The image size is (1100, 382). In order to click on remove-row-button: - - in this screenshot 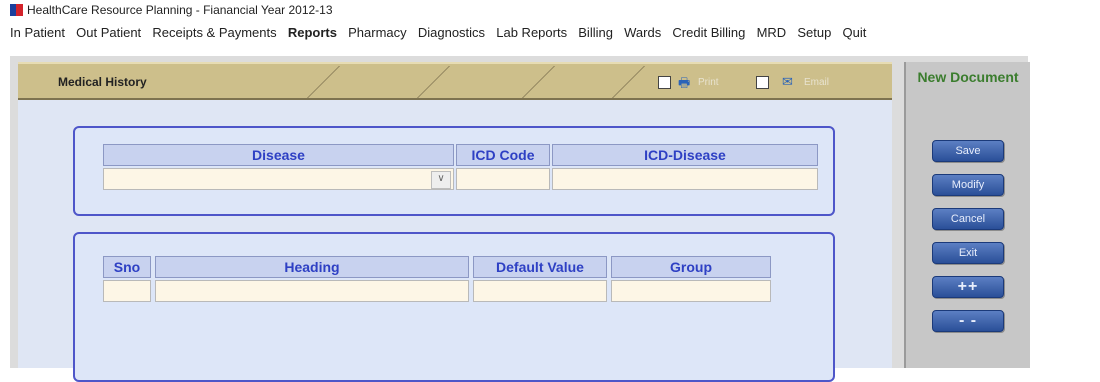, I will do `click(968, 321)`.